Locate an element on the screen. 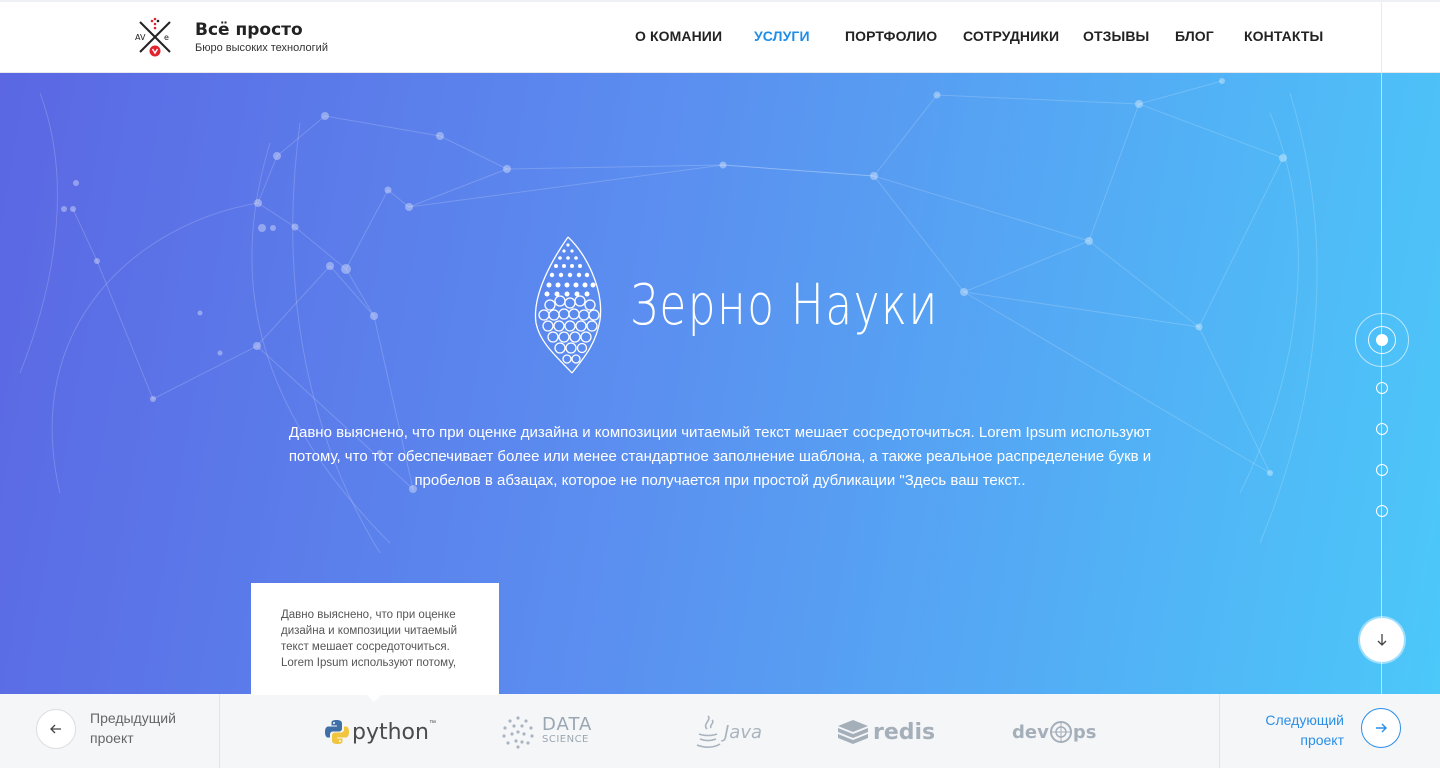 This screenshot has width=1440, height=768. prev-project: Предыдущий проект is located at coordinates (110, 731).